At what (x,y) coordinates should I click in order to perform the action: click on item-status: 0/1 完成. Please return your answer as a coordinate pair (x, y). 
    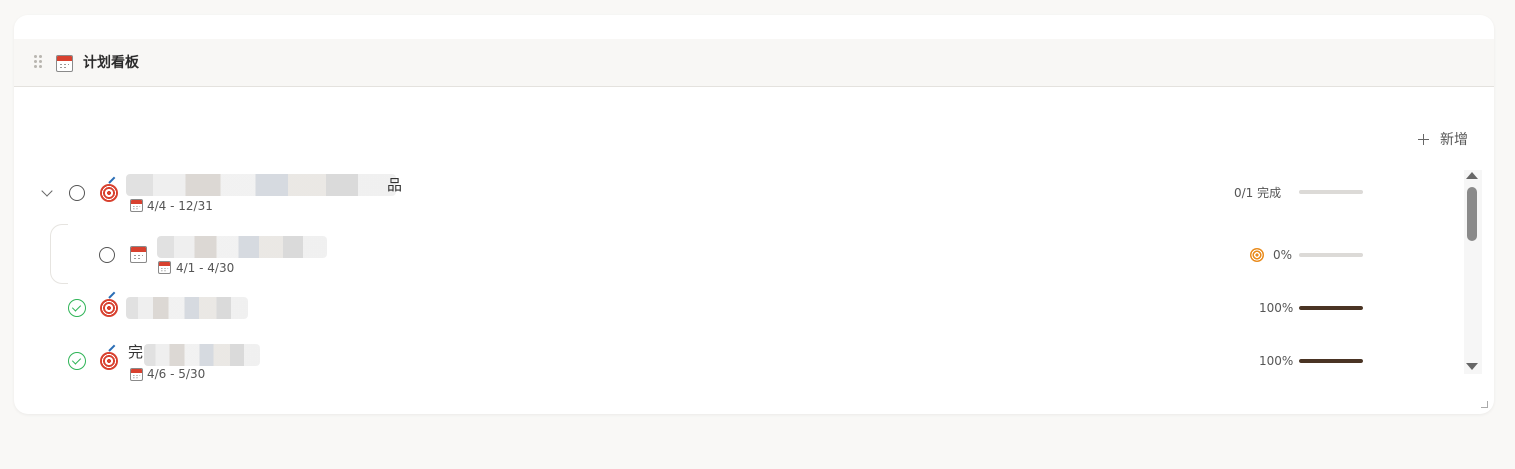
    Looking at the image, I should click on (1258, 193).